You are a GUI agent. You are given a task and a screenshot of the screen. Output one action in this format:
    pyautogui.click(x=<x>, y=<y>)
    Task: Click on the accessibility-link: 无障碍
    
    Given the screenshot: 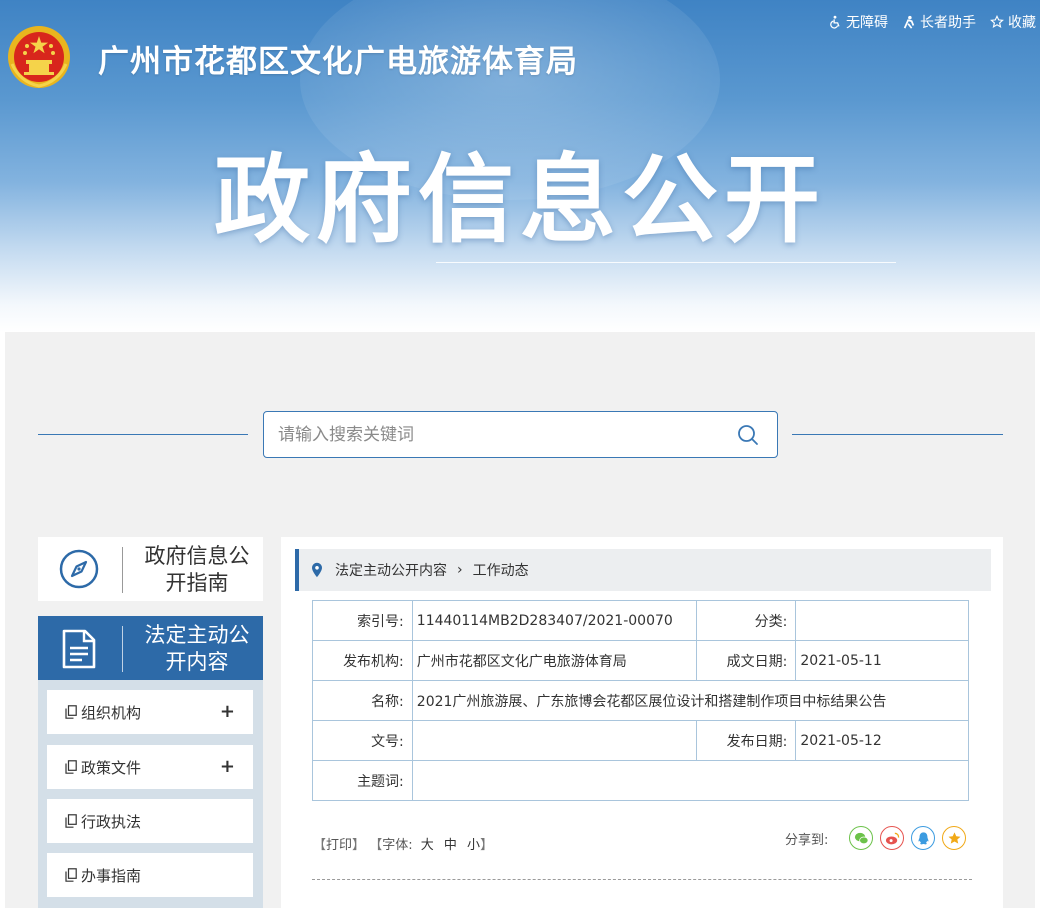 What is the action you would take?
    pyautogui.click(x=858, y=22)
    